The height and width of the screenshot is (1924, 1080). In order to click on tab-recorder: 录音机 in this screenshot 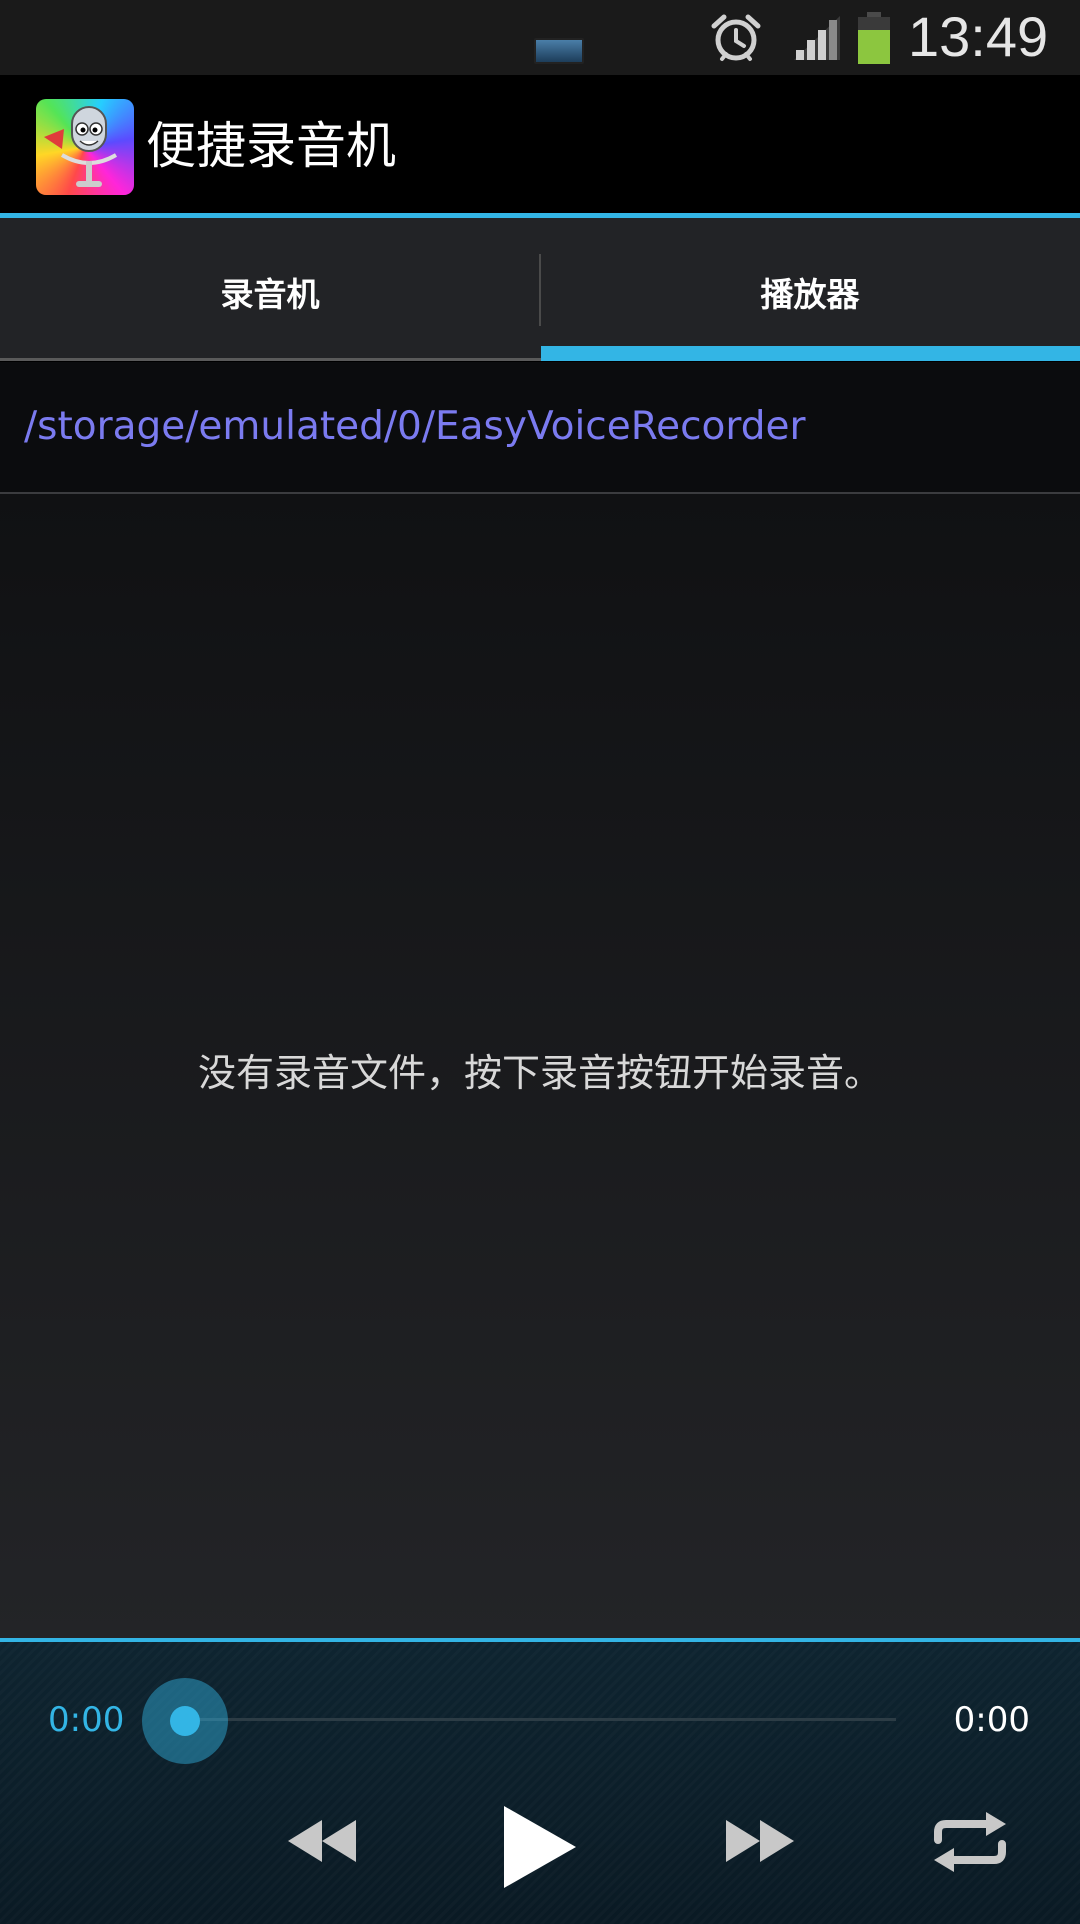, I will do `click(270, 289)`.